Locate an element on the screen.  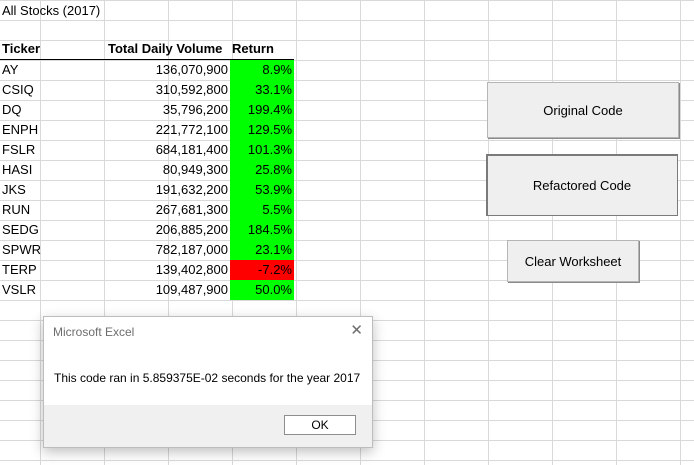
cell-return: 25.8% is located at coordinates (262, 170).